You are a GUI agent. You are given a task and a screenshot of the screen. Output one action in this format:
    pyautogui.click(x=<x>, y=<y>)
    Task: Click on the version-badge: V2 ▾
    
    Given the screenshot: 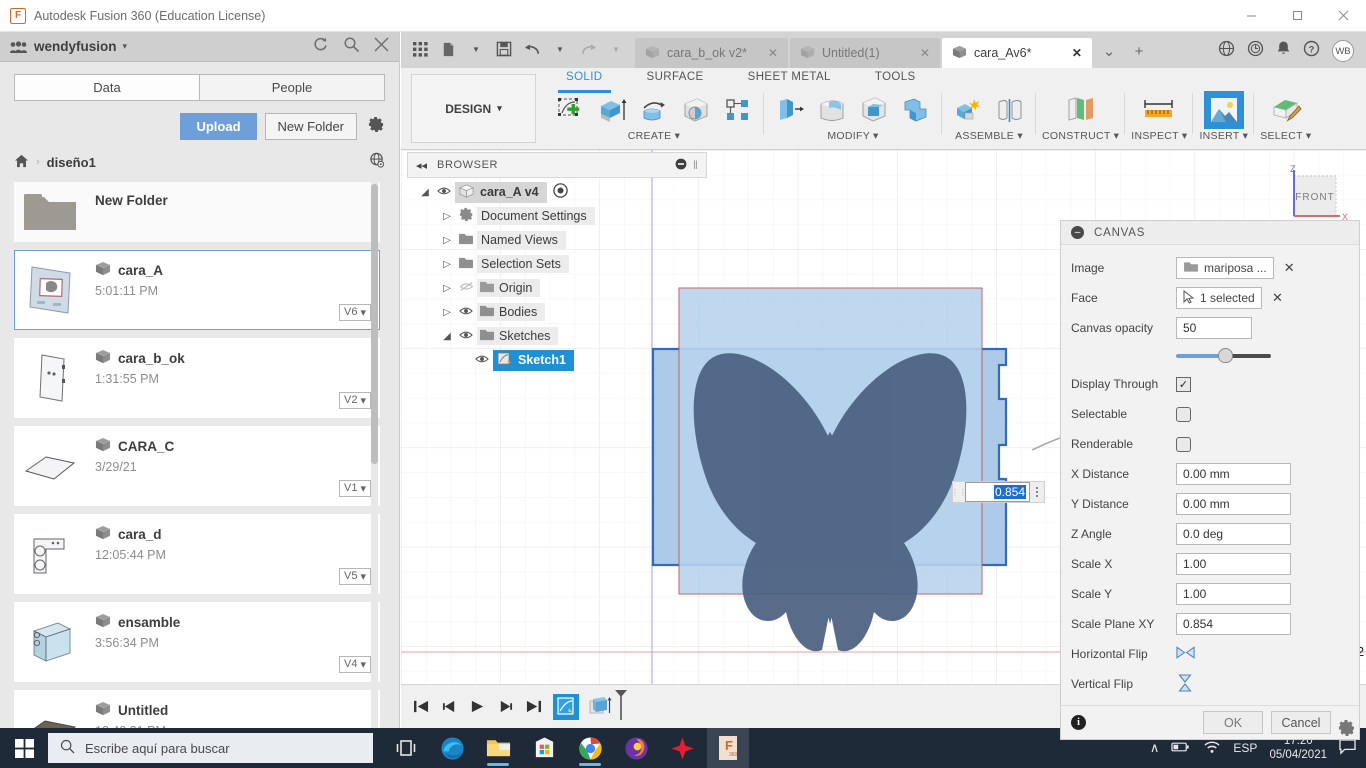 What is the action you would take?
    pyautogui.click(x=355, y=400)
    